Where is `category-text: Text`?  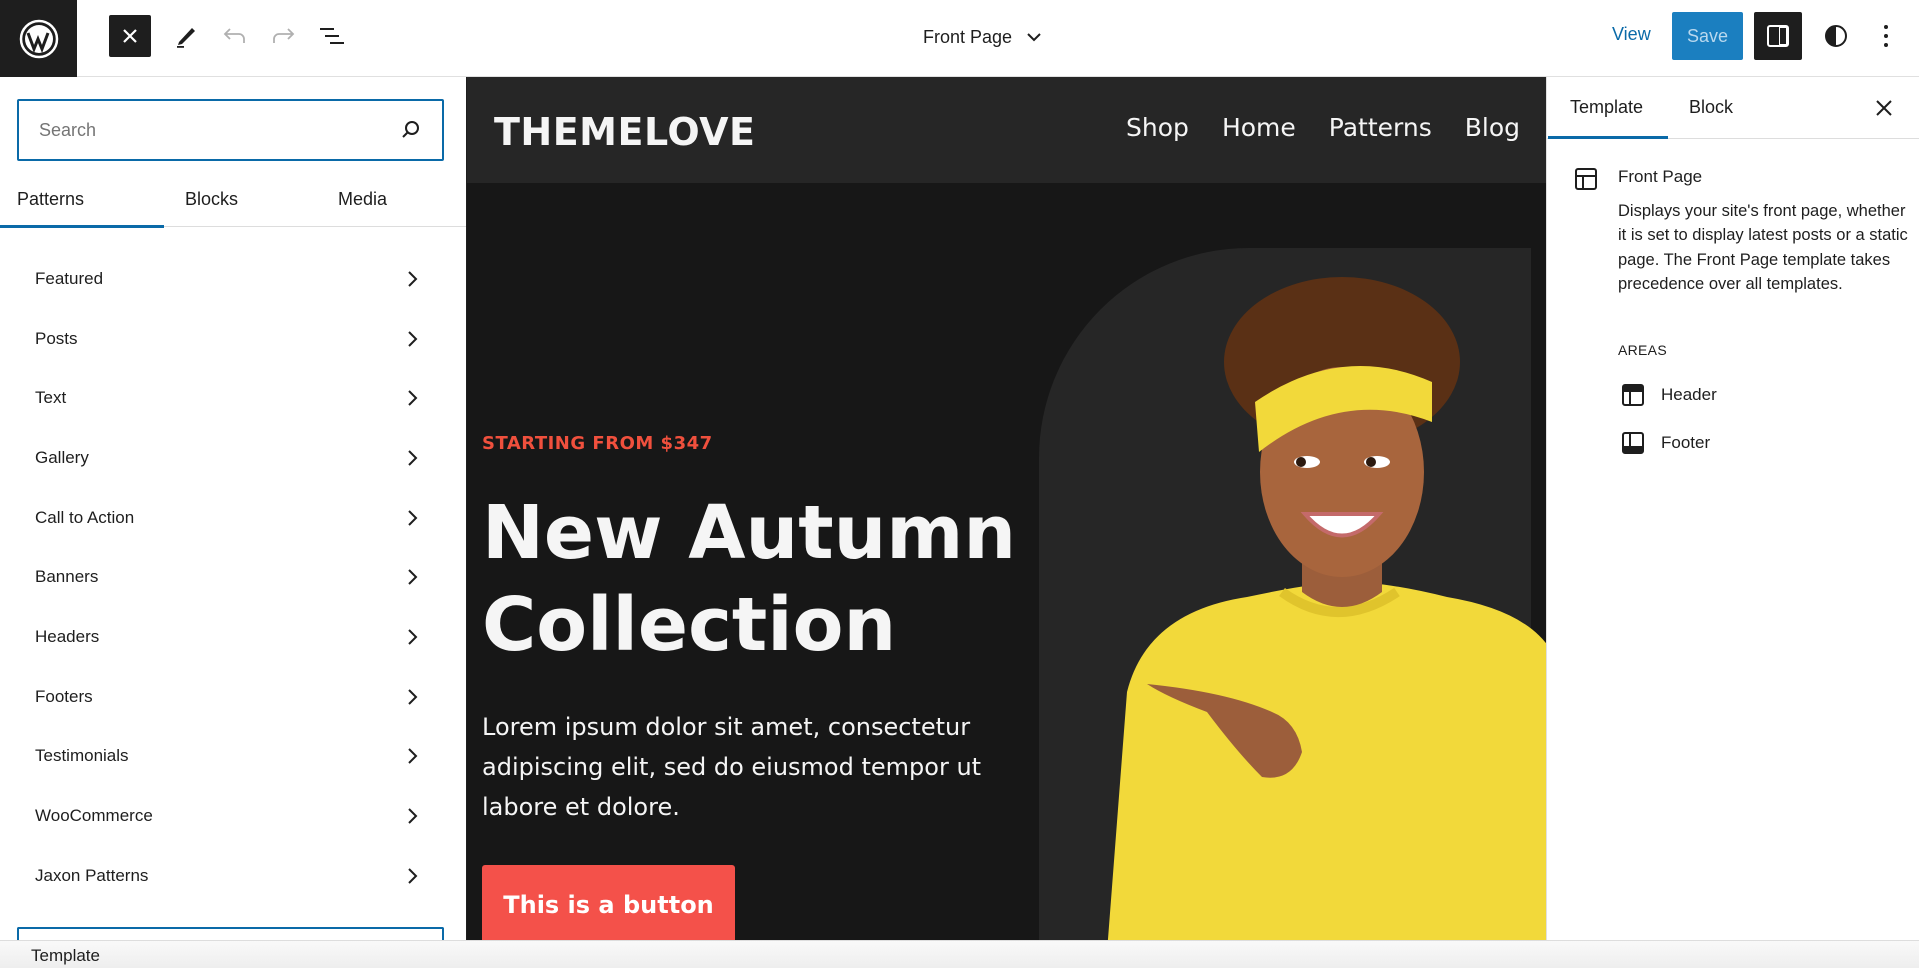
category-text: Text is located at coordinates (233, 398).